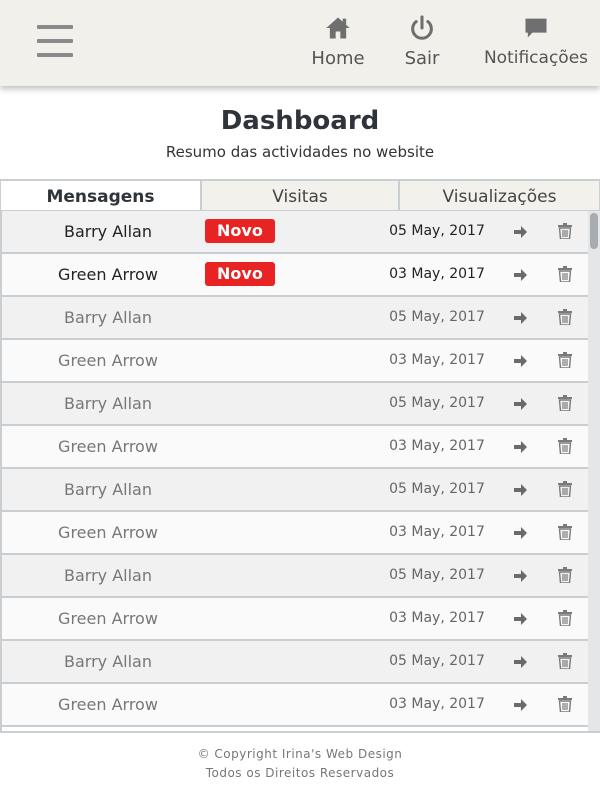 This screenshot has height=802, width=600. What do you see at coordinates (296, 275) in the screenshot?
I see `message-row: Green Arrow Novo 03 May, 2017` at bounding box center [296, 275].